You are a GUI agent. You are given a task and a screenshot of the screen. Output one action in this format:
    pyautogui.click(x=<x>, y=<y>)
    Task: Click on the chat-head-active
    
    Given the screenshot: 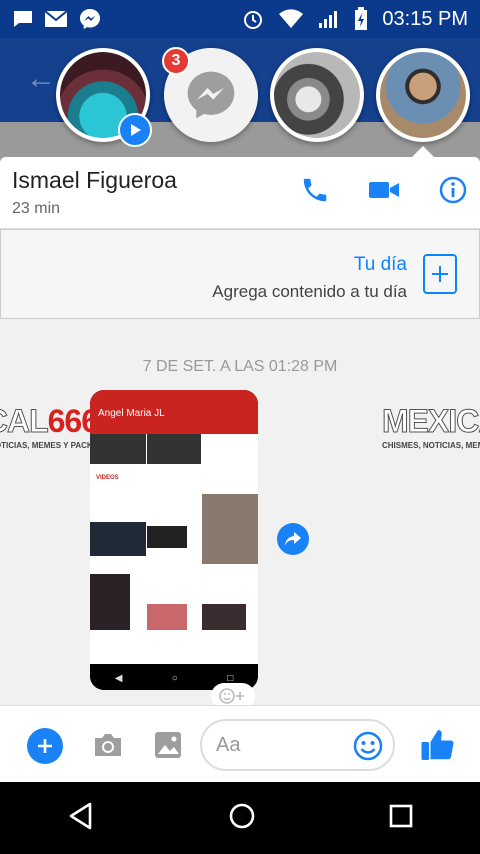 What is the action you would take?
    pyautogui.click(x=423, y=95)
    